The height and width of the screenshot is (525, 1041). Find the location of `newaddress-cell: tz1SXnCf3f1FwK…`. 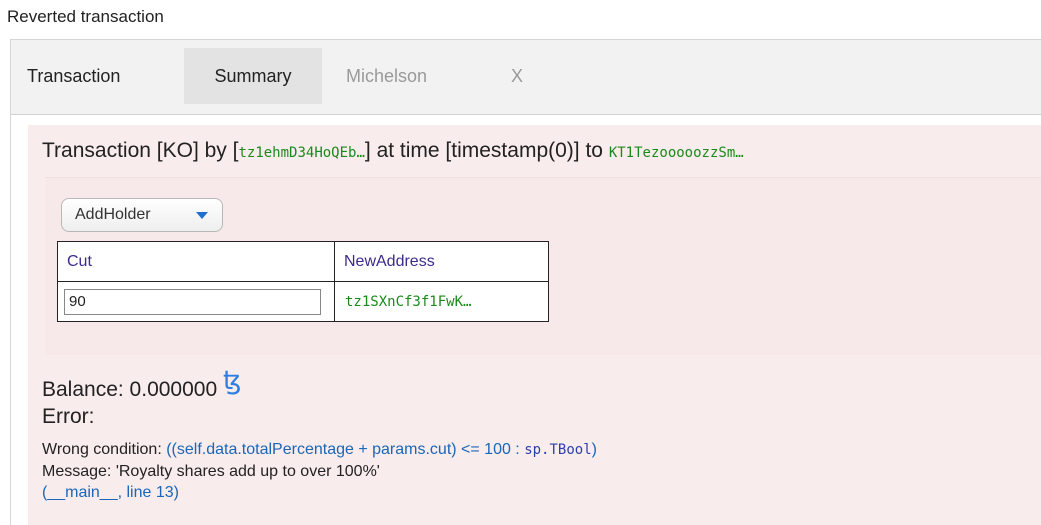

newaddress-cell: tz1SXnCf3f1FwK… is located at coordinates (441, 301).